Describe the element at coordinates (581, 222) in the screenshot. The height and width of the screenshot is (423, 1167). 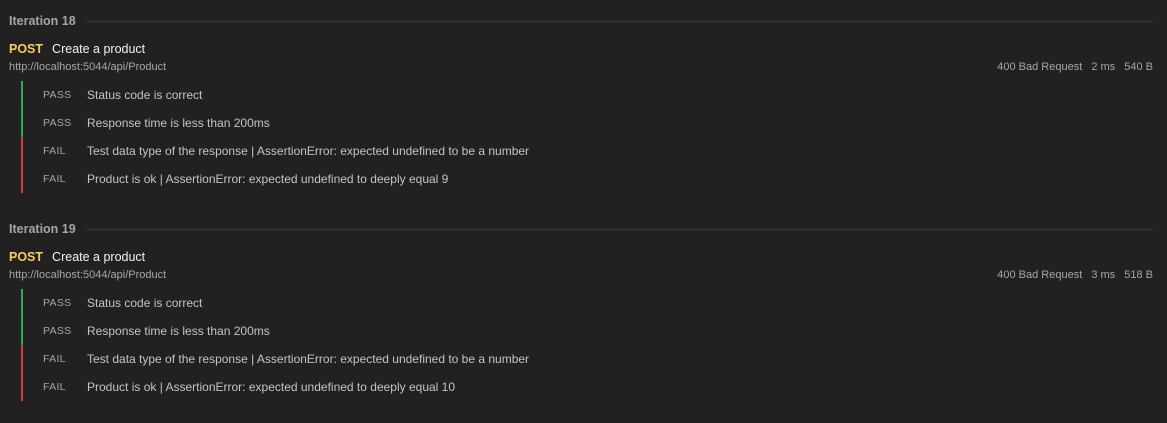
I see `iteration-header: Iteration 19` at that location.